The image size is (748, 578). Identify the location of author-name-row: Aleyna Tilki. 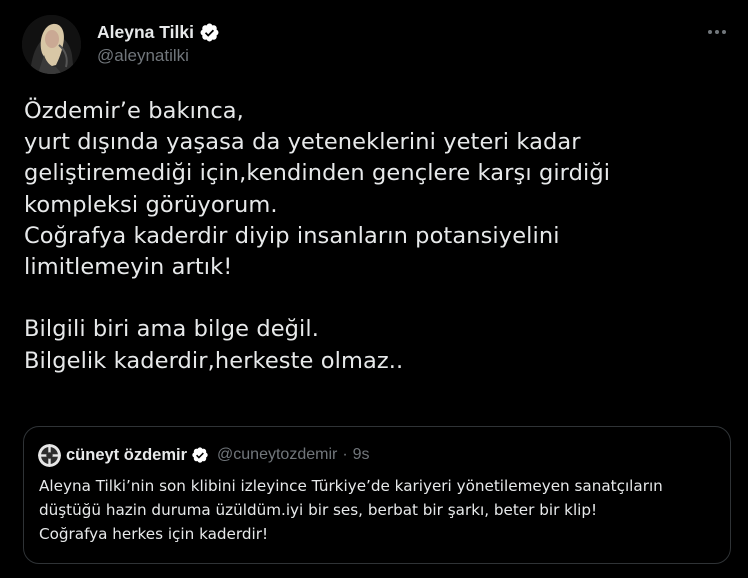
(158, 32).